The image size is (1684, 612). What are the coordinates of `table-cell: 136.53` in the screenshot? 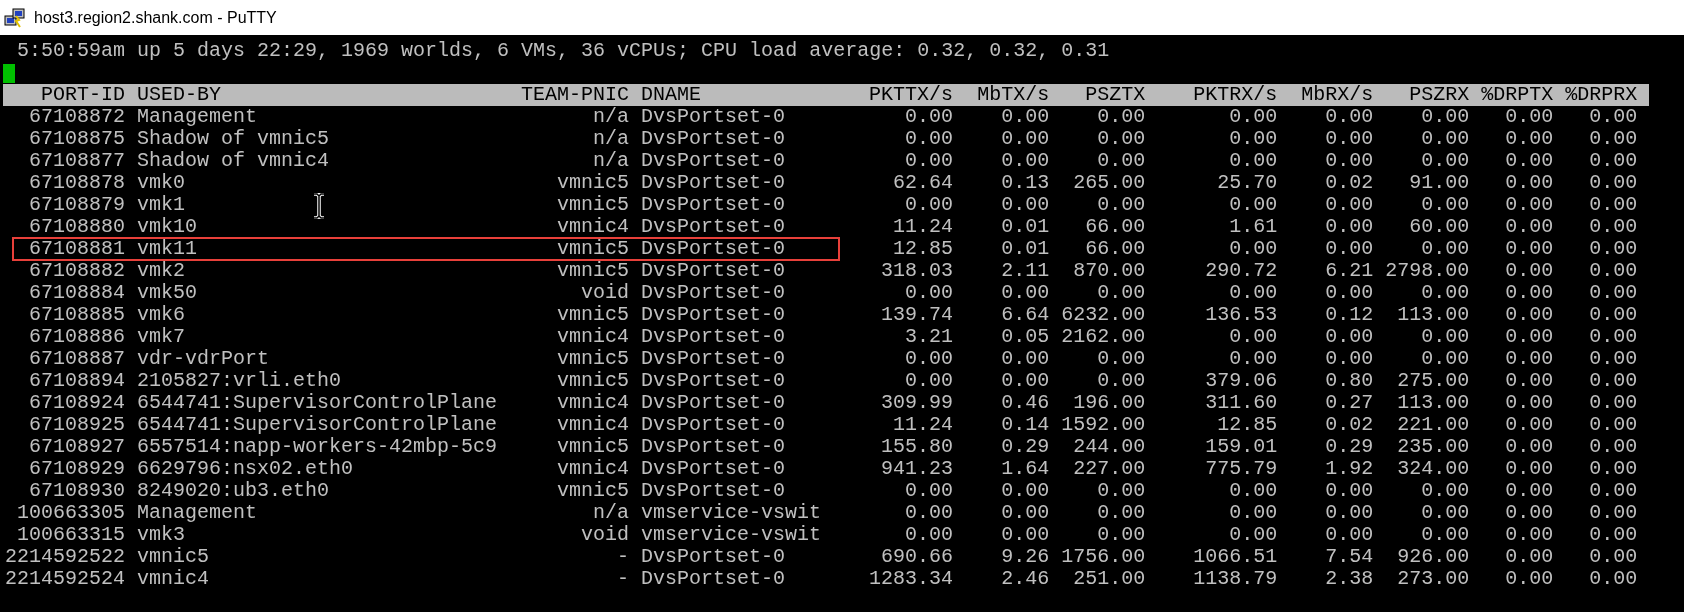 It's located at (1241, 314).